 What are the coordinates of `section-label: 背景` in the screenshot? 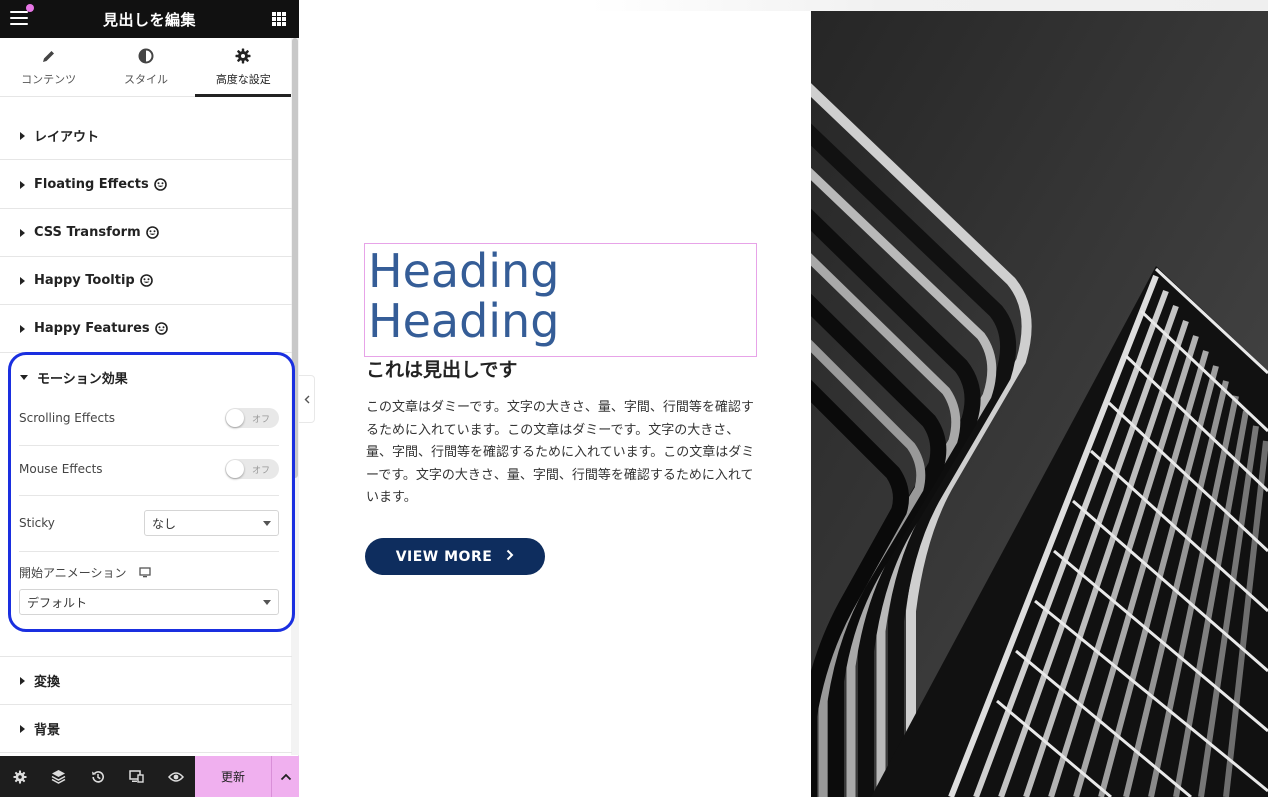 It's located at (47, 730).